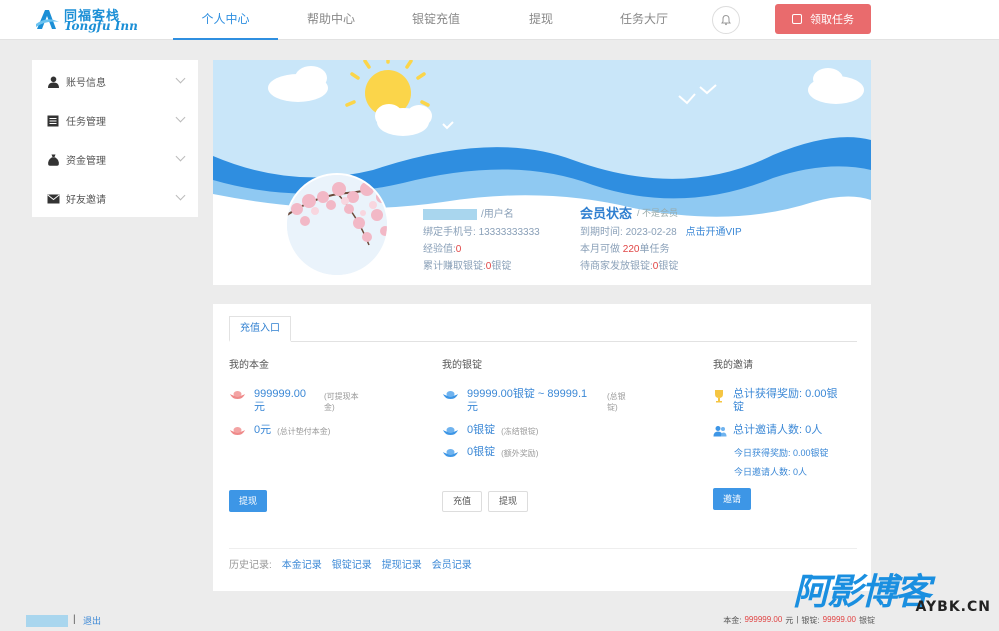 This screenshot has width=999, height=631. What do you see at coordinates (115, 198) in the screenshot?
I see `sidebar-item-invite: 好友邀请` at bounding box center [115, 198].